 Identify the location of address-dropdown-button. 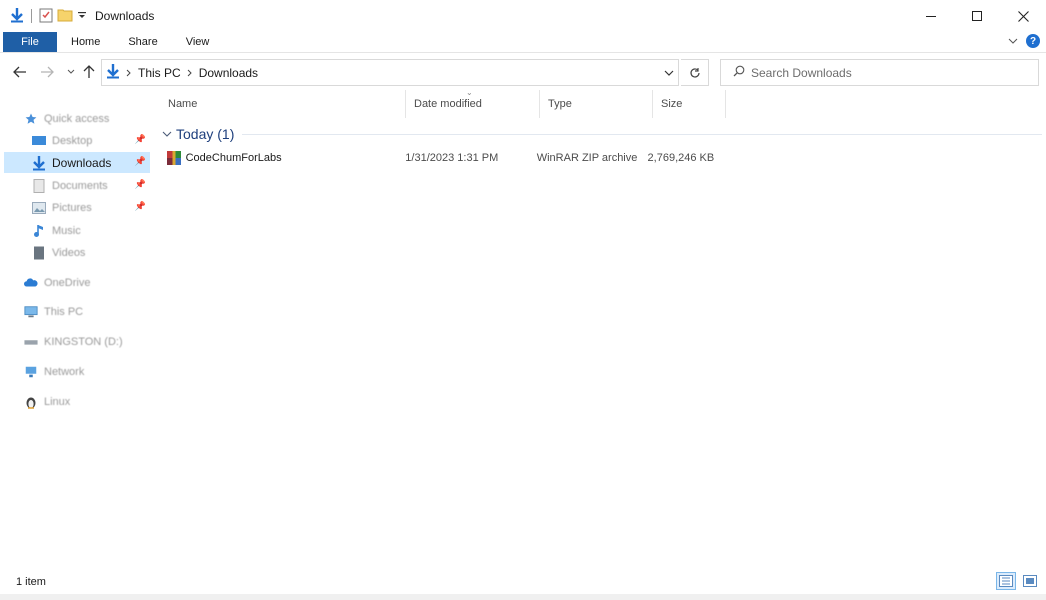
(669, 73).